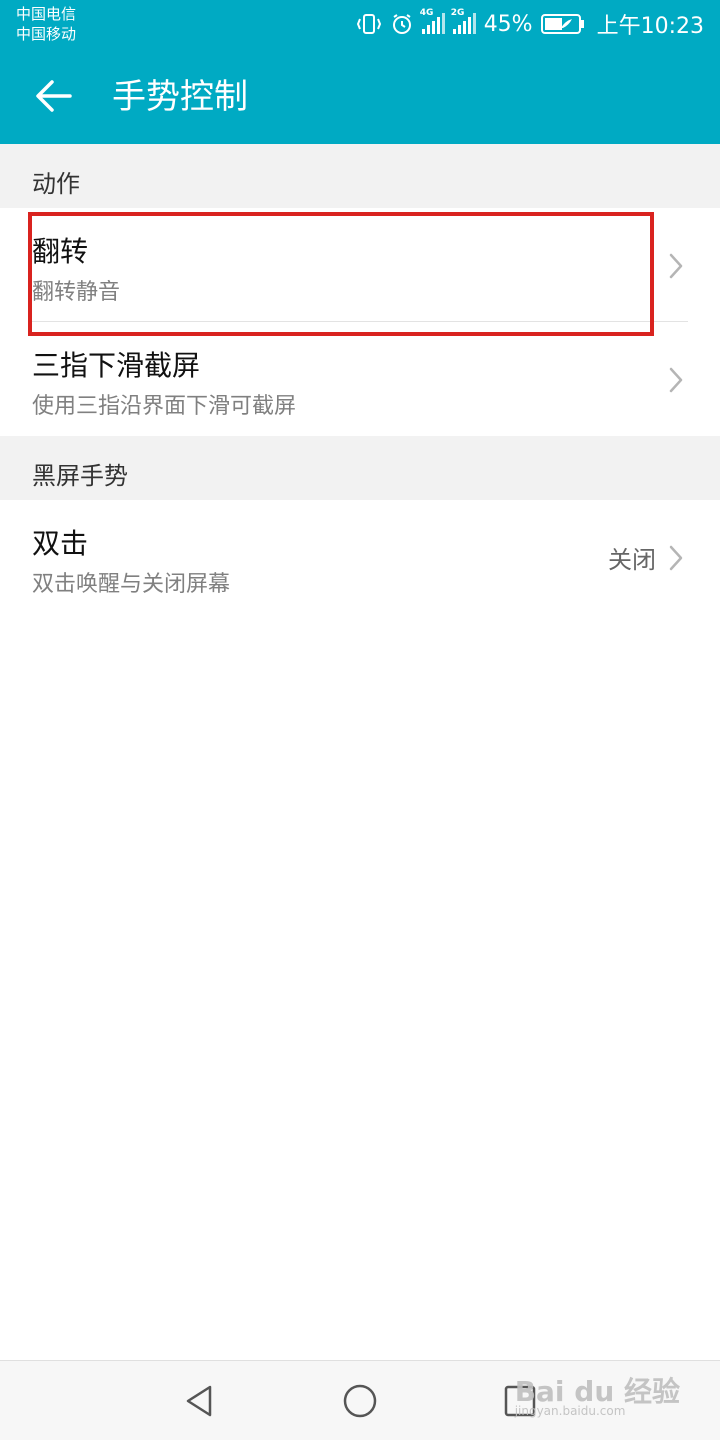 The width and height of the screenshot is (720, 1440). Describe the element at coordinates (200, 1401) in the screenshot. I see `nav-back-icon` at that location.